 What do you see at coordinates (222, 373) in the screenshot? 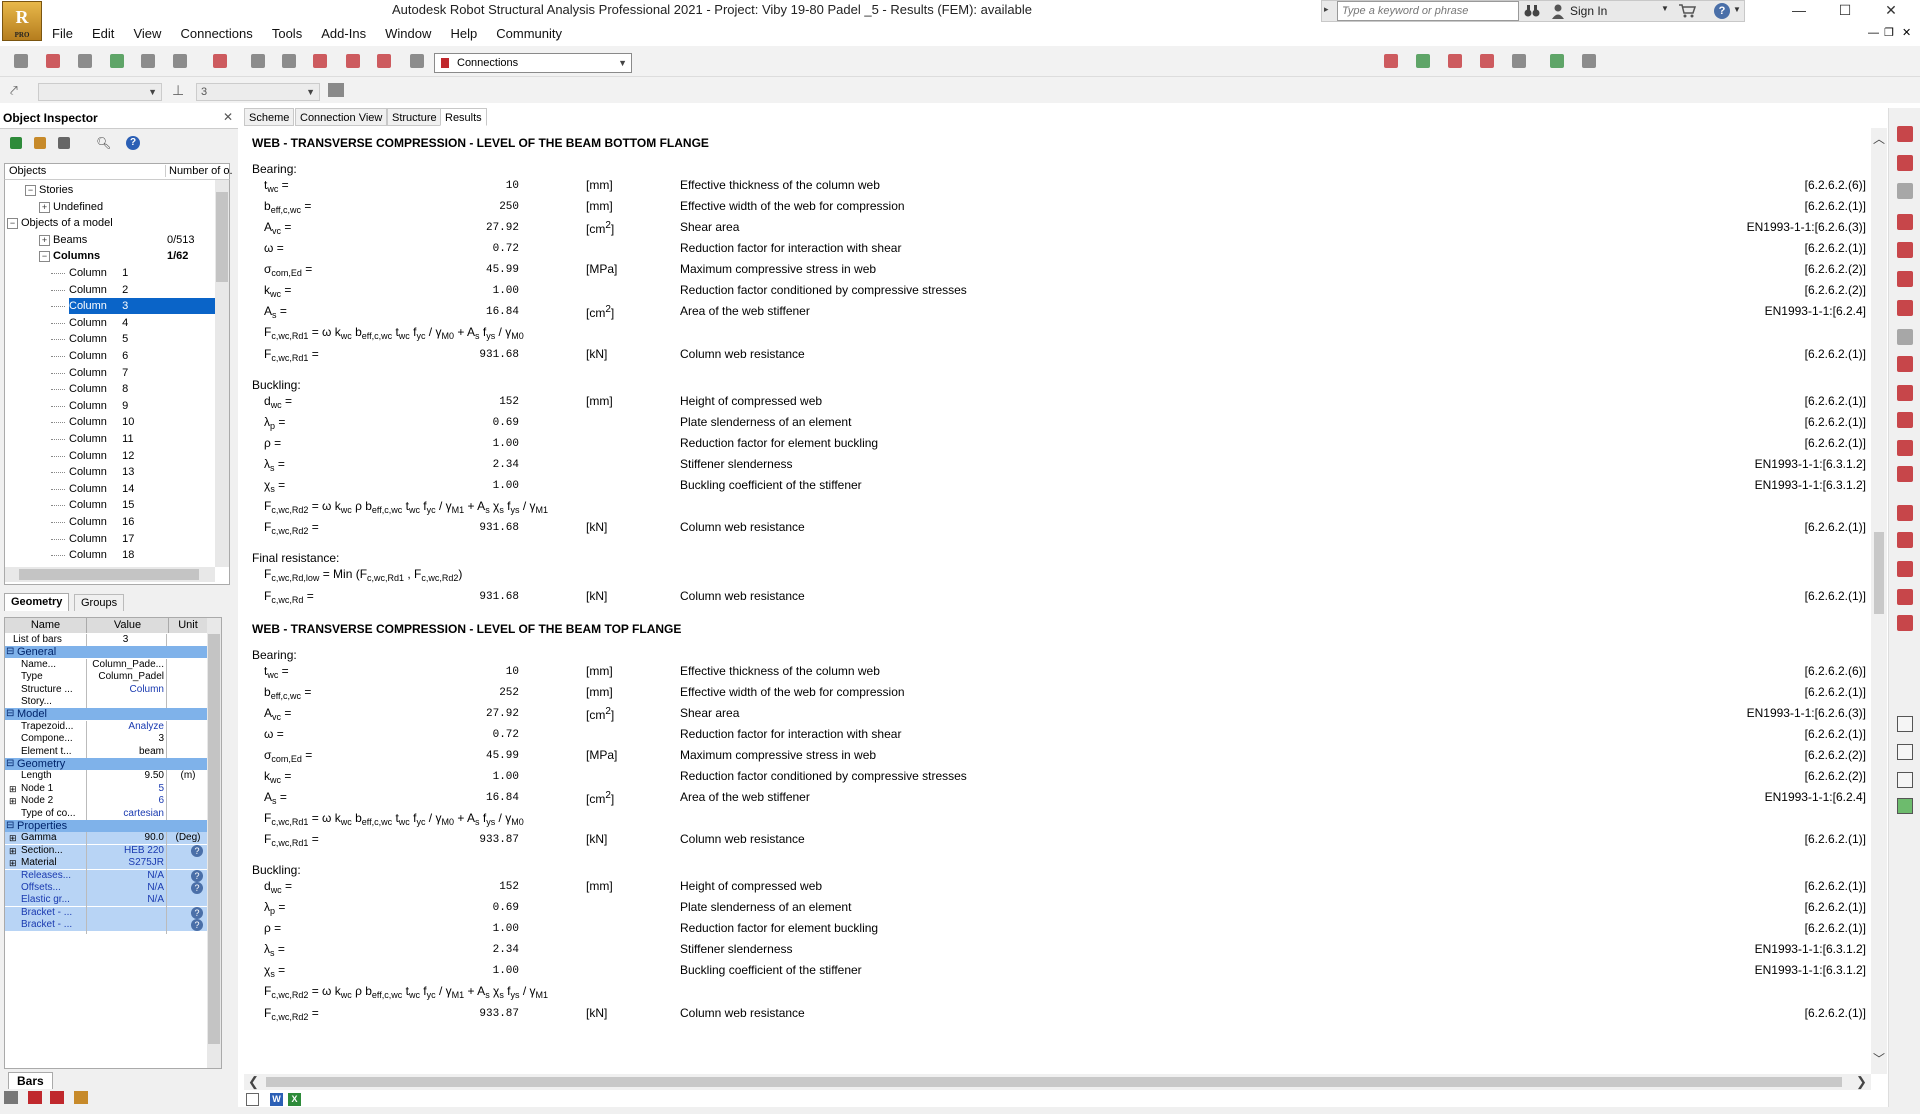
I see `tree-vscrollbar` at bounding box center [222, 373].